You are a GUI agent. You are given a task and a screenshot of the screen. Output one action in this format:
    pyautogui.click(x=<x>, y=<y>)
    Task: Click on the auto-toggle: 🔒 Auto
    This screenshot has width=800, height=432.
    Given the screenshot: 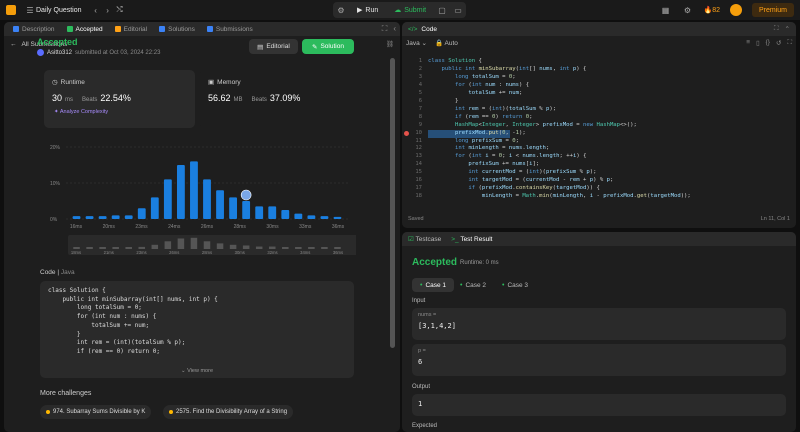 What is the action you would take?
    pyautogui.click(x=446, y=43)
    